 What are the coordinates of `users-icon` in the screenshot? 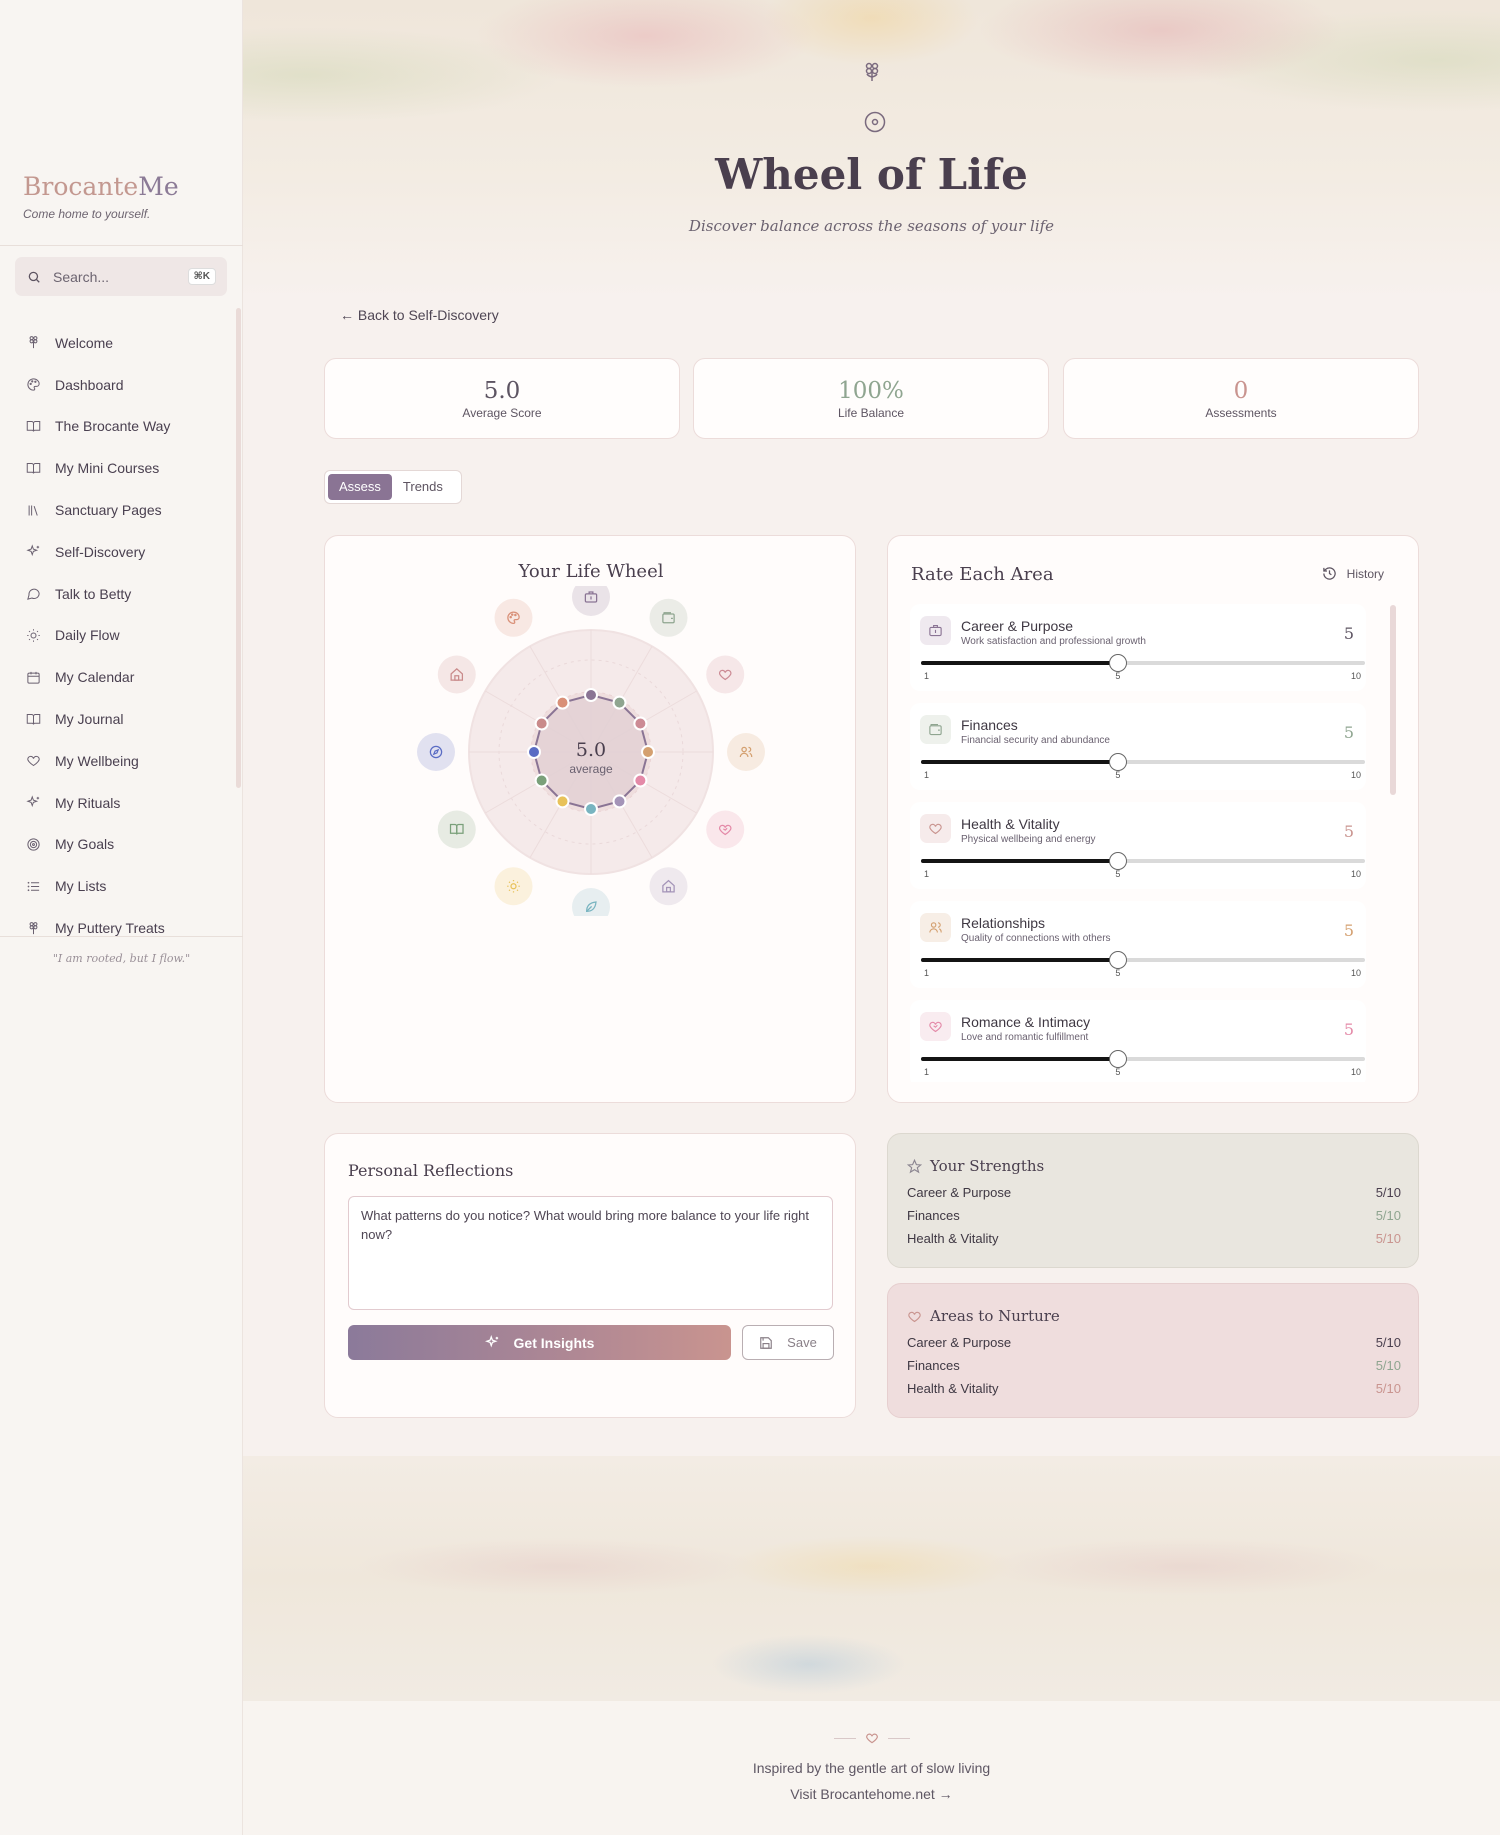 It's located at (935, 927).